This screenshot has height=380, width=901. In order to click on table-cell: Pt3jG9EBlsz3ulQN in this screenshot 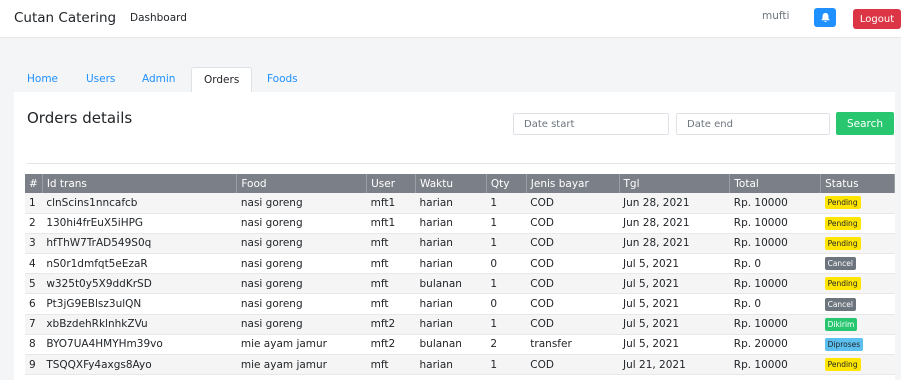, I will do `click(139, 304)`.